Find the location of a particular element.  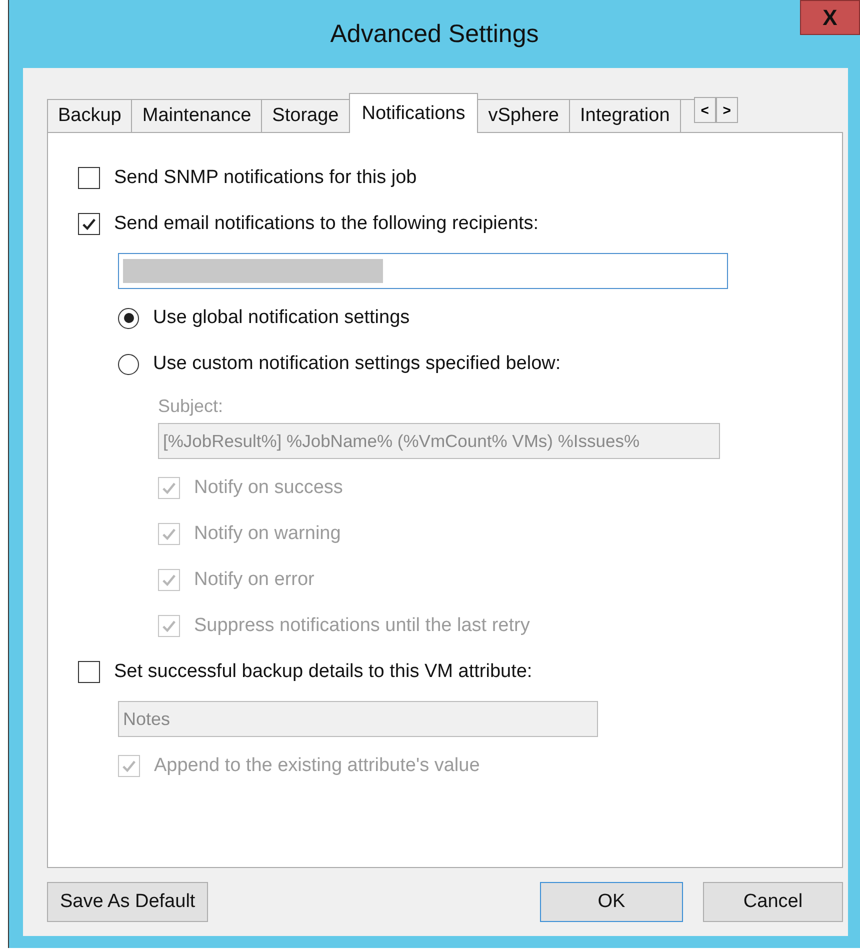

checkbox-label: Notify on error is located at coordinates (254, 580).